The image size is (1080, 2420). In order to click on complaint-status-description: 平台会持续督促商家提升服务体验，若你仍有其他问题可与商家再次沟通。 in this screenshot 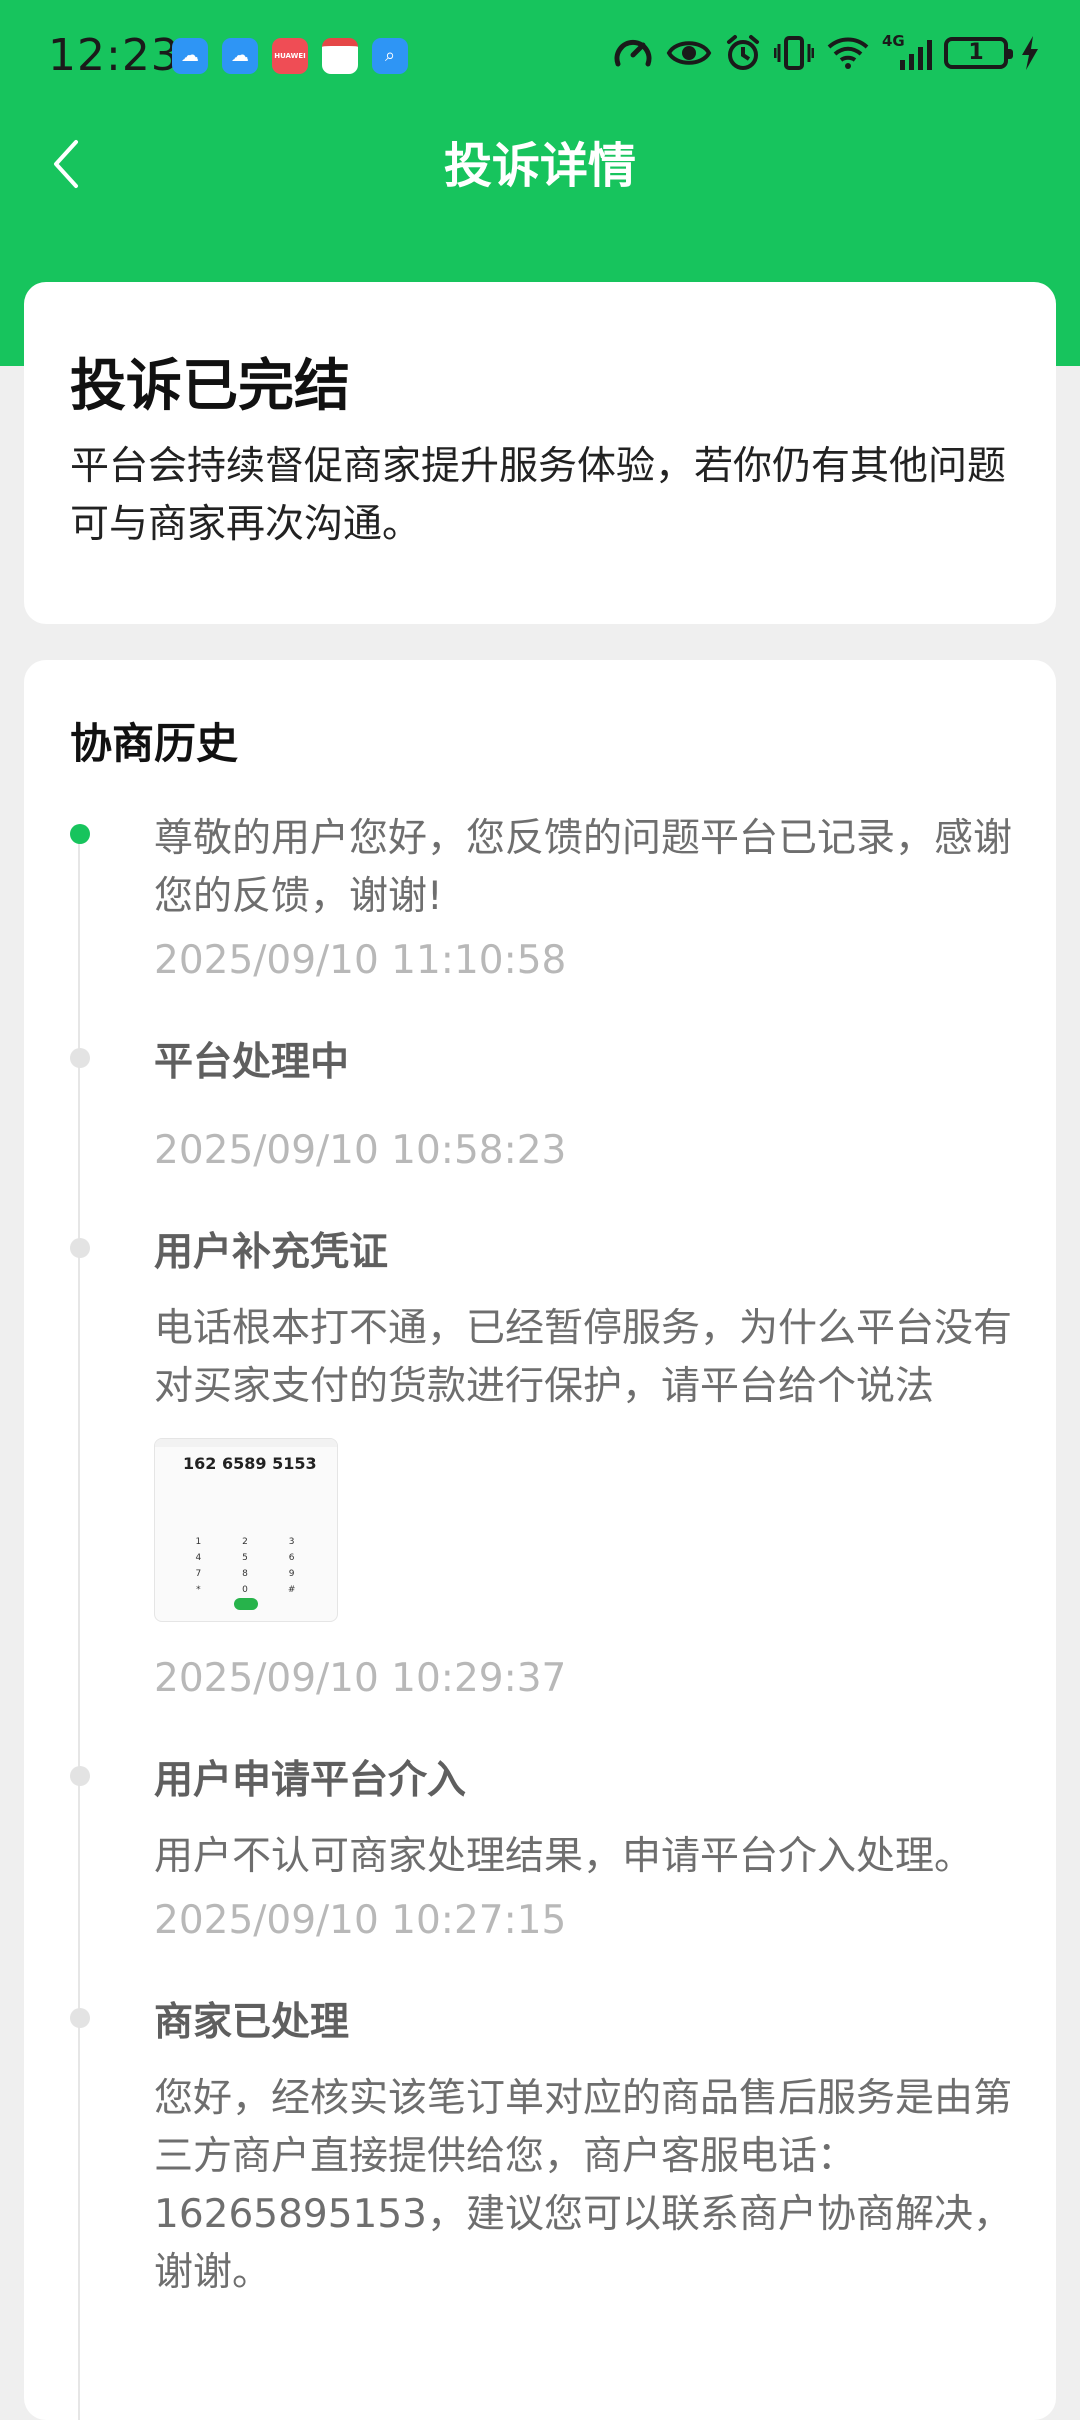, I will do `click(538, 495)`.